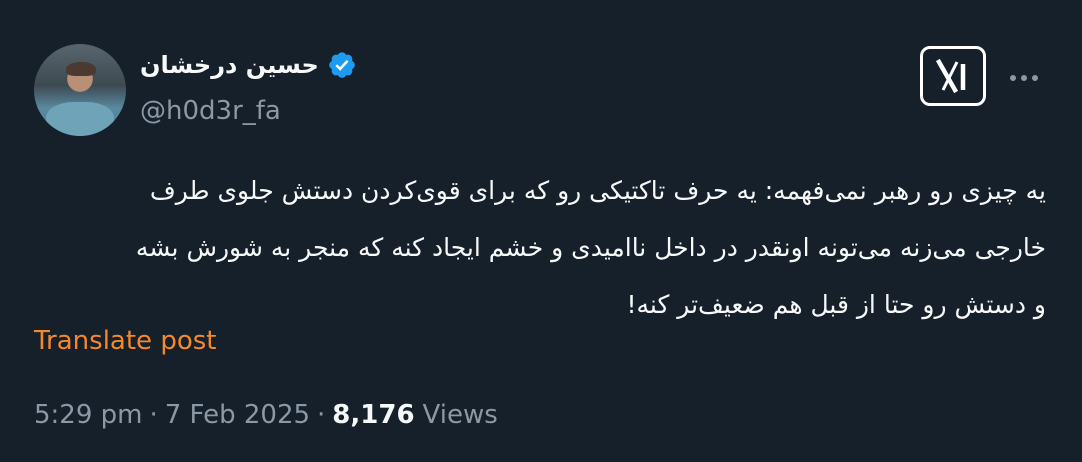 This screenshot has width=1082, height=462. What do you see at coordinates (460, 415) in the screenshot?
I see `views-label: Views` at bounding box center [460, 415].